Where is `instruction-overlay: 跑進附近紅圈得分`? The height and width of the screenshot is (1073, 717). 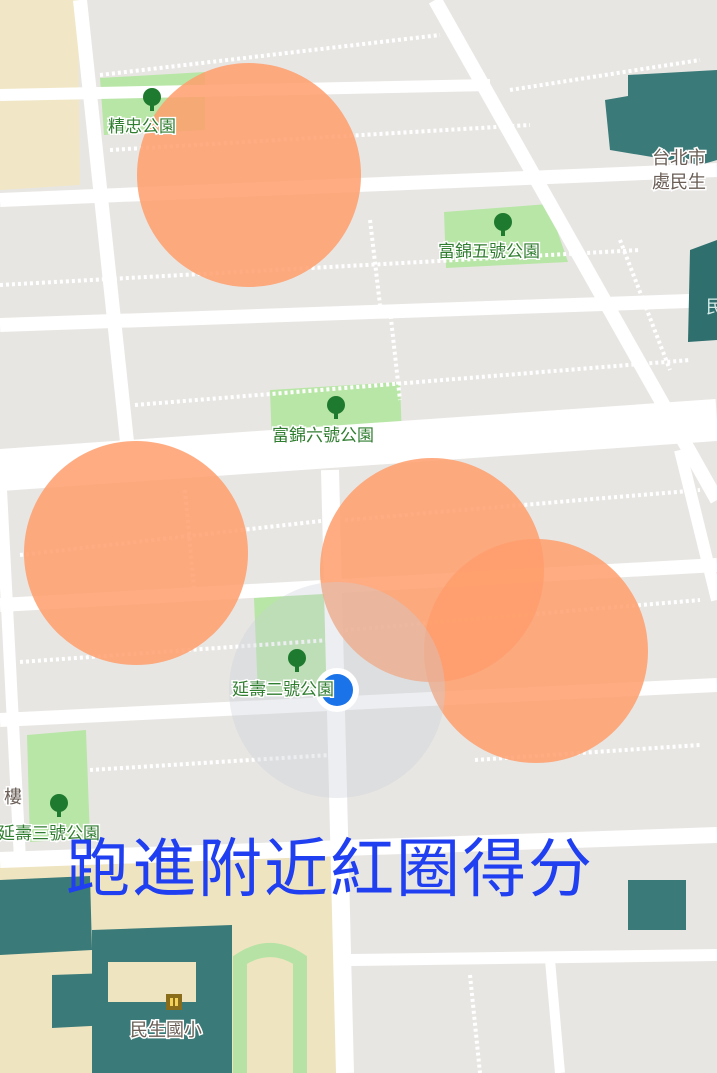 instruction-overlay: 跑進附近紅圈得分 is located at coordinates (330, 870).